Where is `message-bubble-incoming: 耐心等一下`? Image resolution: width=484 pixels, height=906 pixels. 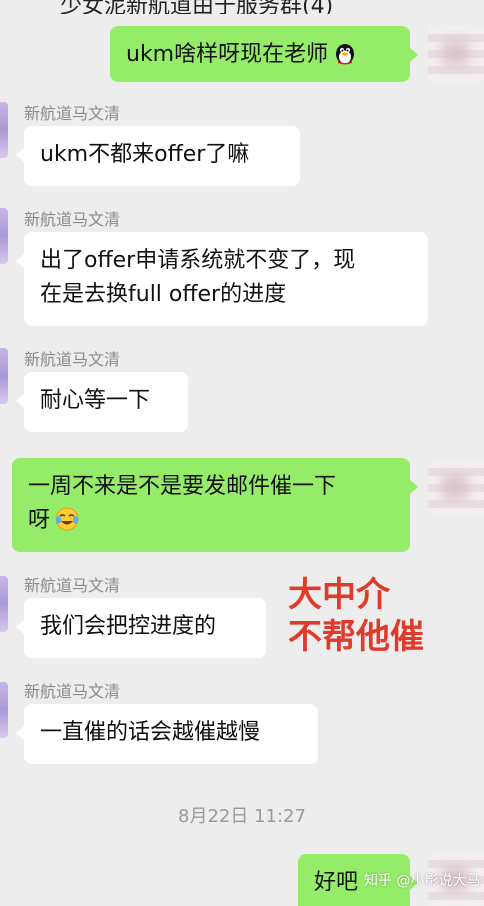 message-bubble-incoming: 耐心等一下 is located at coordinates (102, 402).